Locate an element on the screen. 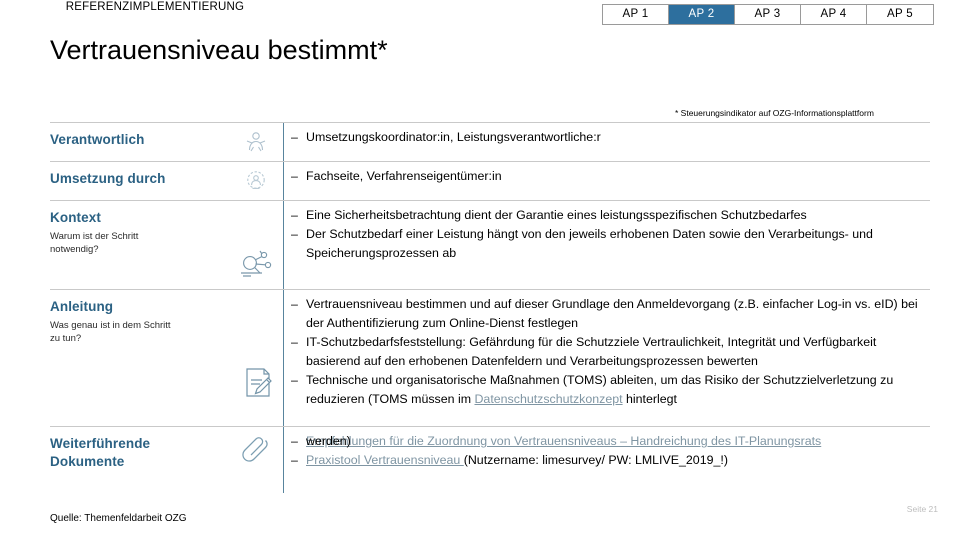 The image size is (960, 540). row-label-cell: Verantwortlich is located at coordinates (142, 136).